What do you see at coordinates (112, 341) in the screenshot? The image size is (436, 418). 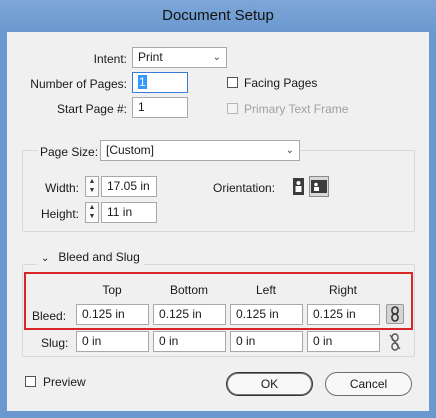 I see `slug-top-input: 0 in` at bounding box center [112, 341].